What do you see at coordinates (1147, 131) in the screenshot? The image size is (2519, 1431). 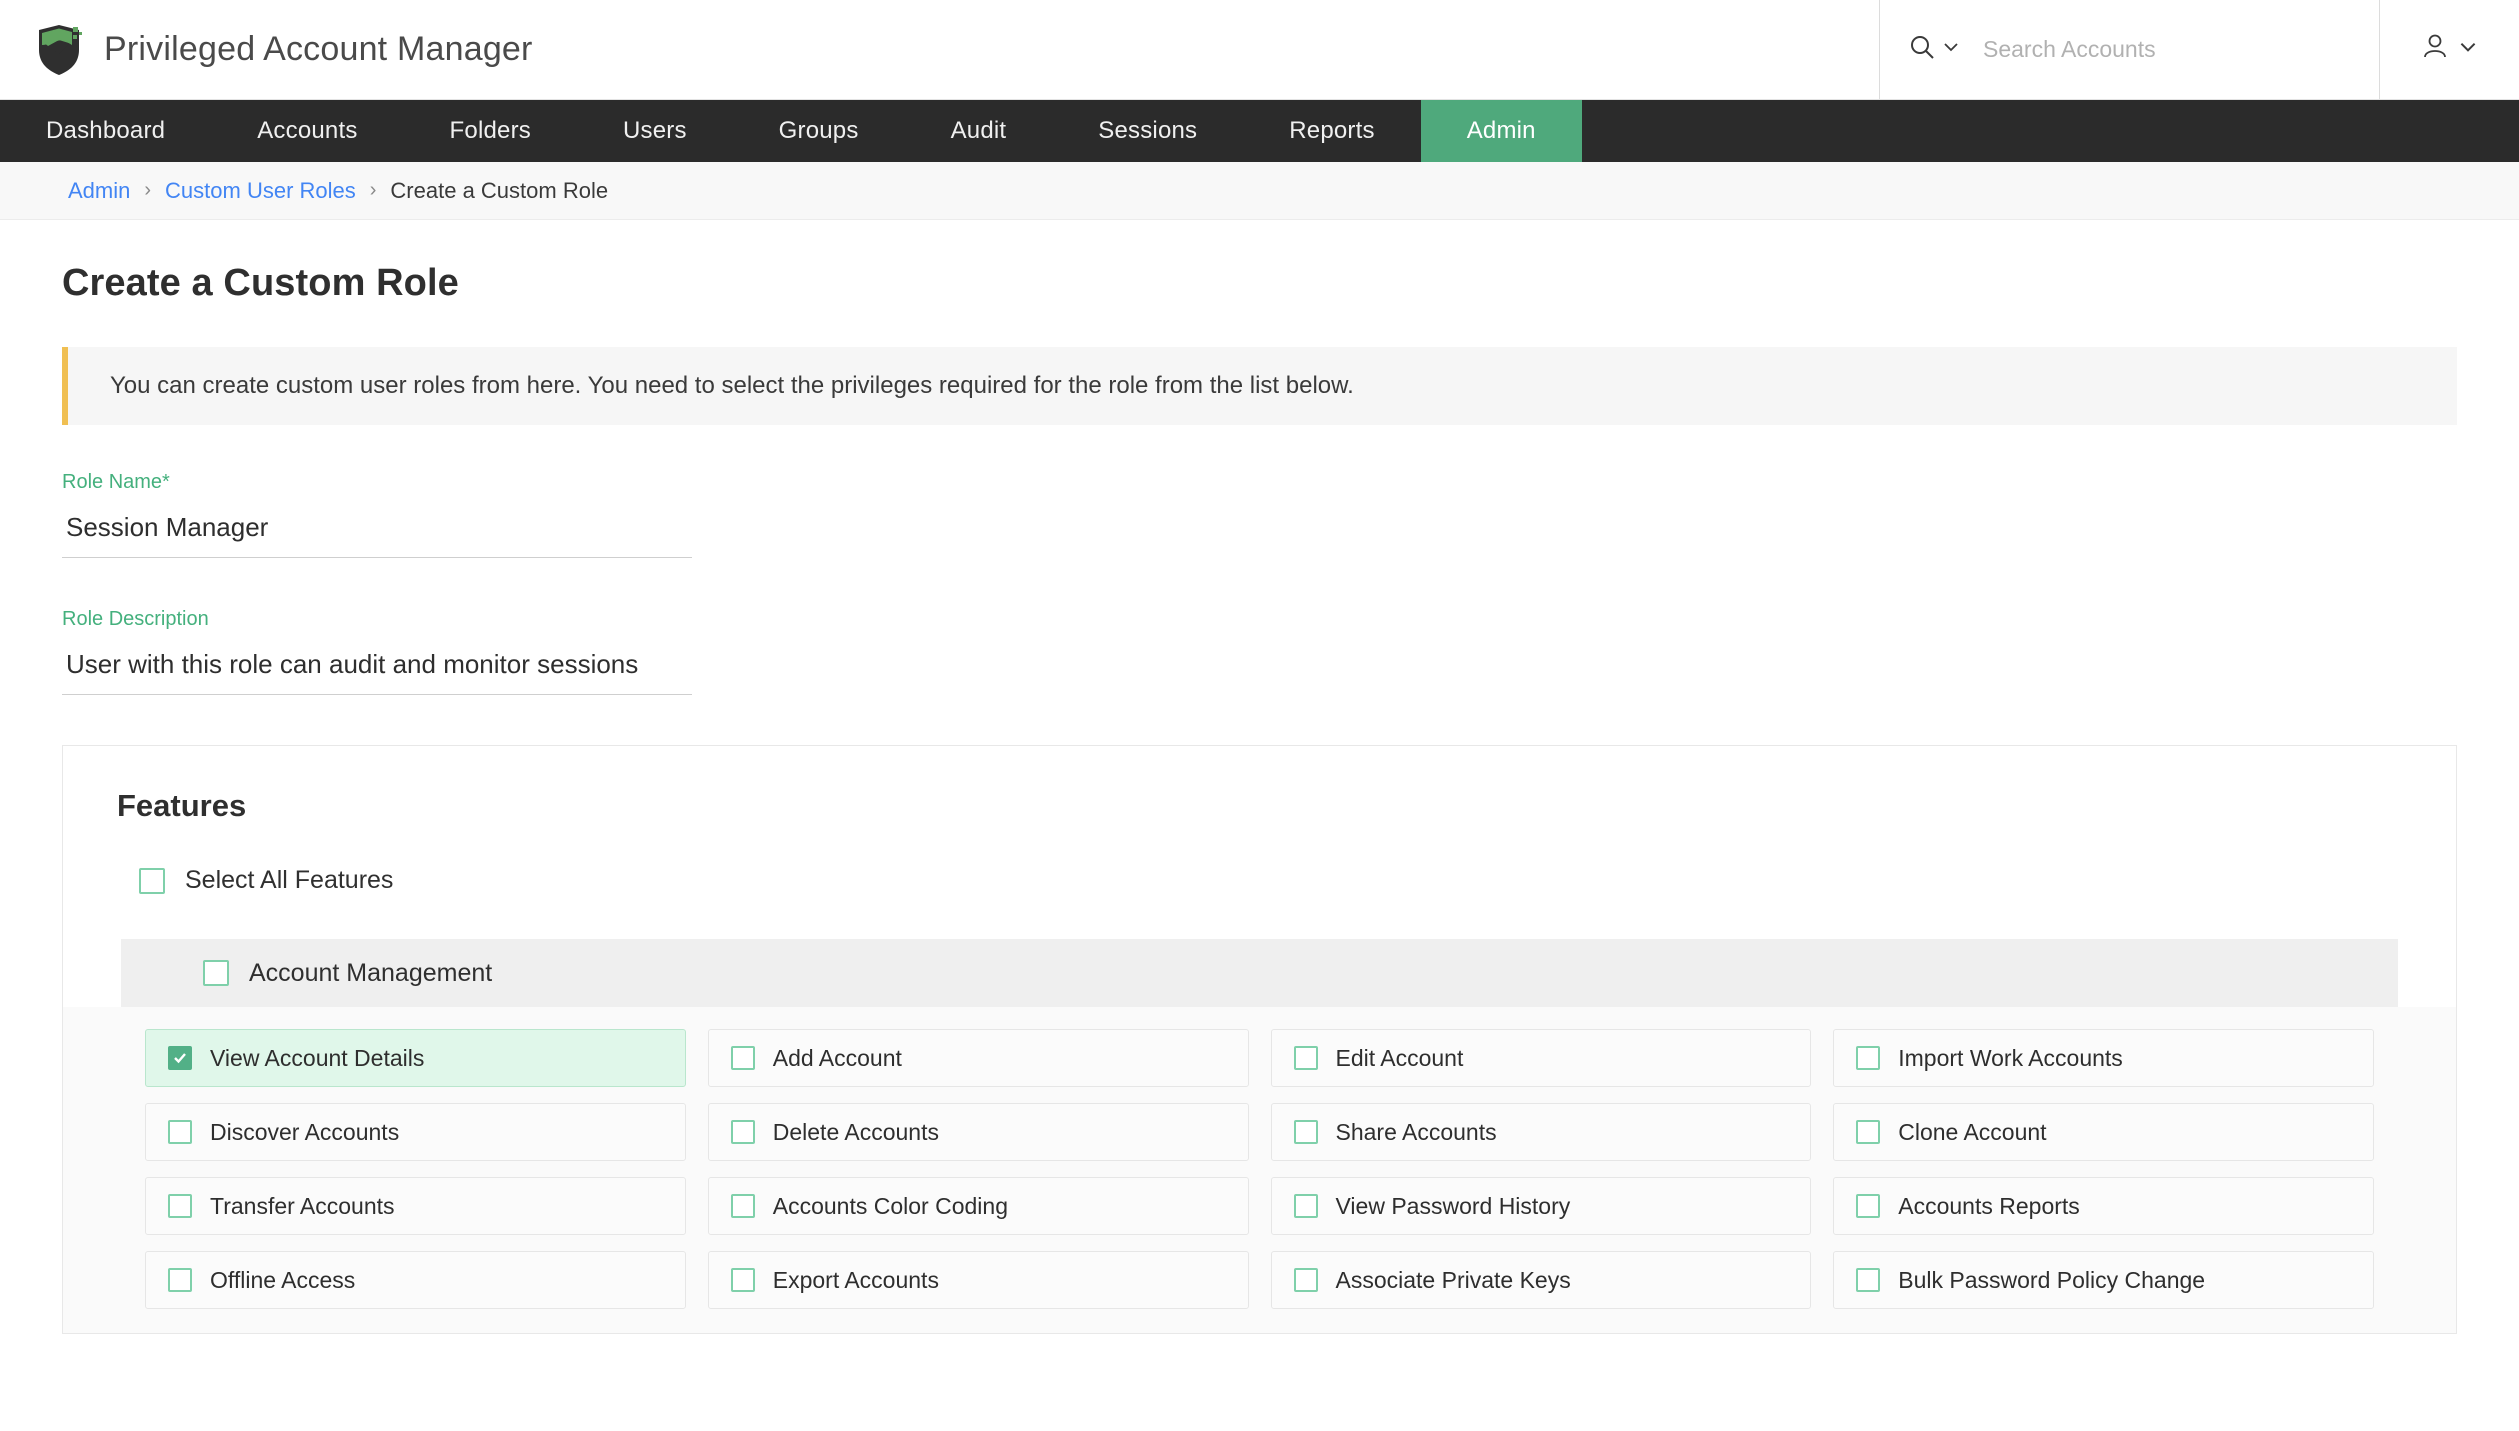 I see `nav-item-sessions: Sessions` at bounding box center [1147, 131].